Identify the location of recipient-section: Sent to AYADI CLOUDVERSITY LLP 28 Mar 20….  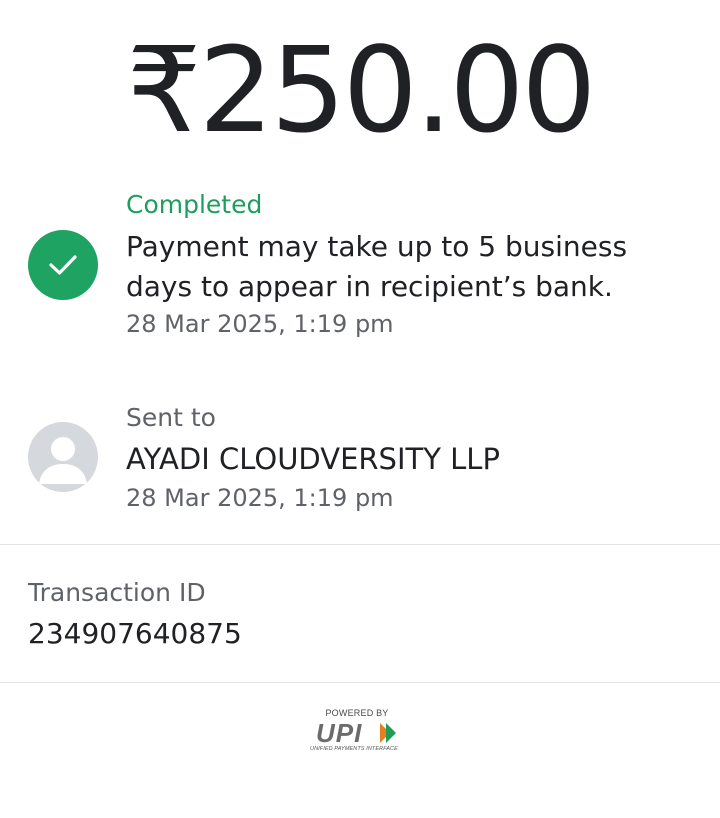
(360, 460).